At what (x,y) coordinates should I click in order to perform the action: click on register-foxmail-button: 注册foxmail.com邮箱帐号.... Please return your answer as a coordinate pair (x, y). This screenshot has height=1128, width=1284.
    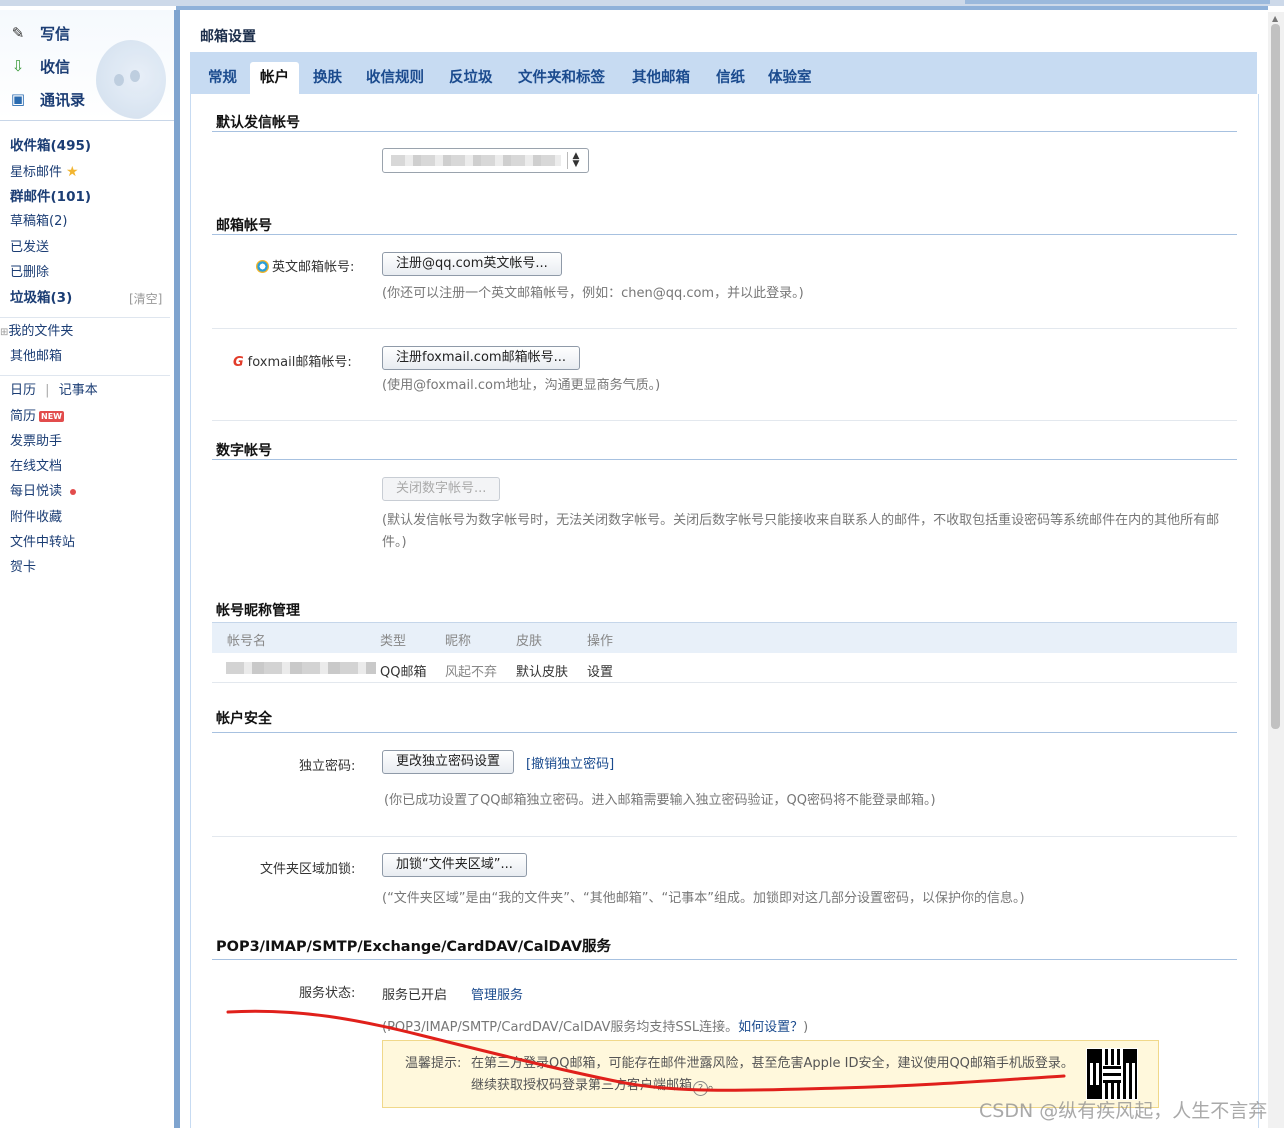
    Looking at the image, I should click on (481, 358).